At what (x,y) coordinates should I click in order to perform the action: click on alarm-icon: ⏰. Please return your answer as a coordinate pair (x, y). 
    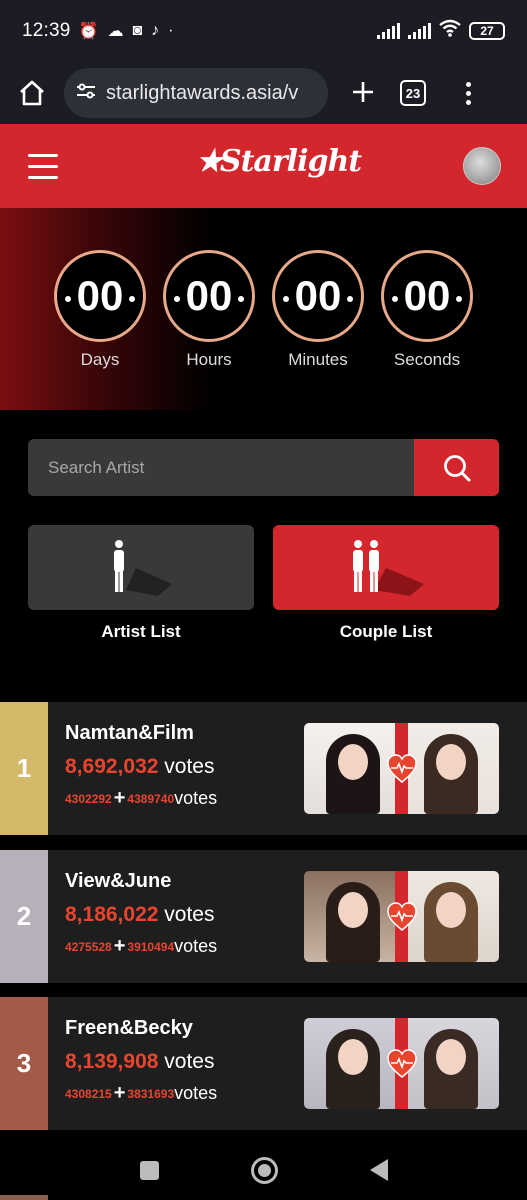
    Looking at the image, I should click on (88, 31).